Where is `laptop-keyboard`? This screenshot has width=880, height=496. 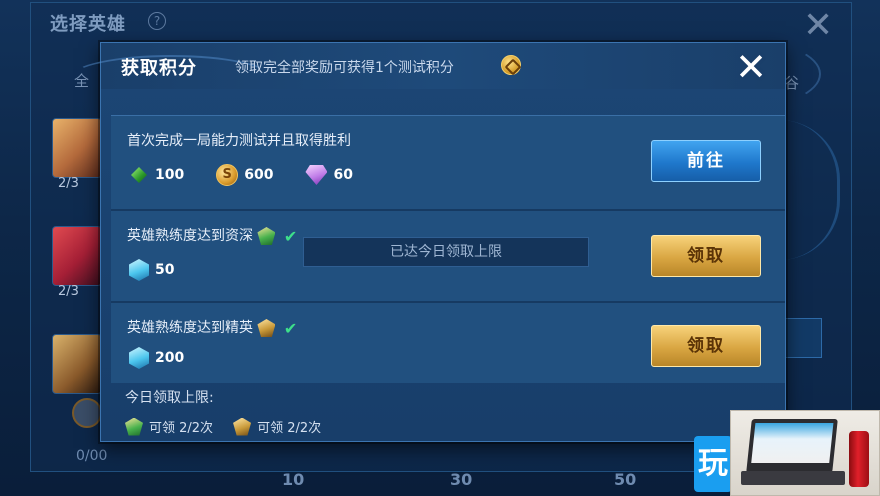 laptop-keyboard is located at coordinates (793, 478).